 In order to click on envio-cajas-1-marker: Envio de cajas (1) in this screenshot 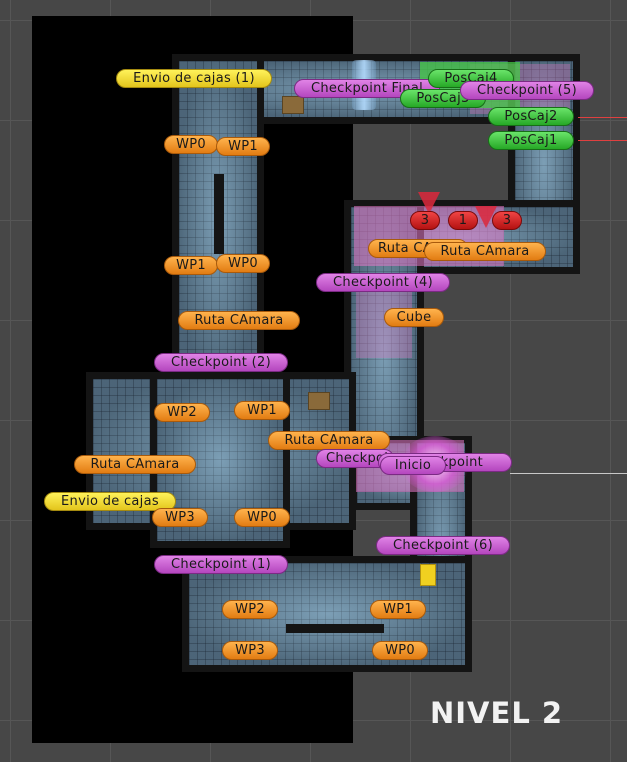, I will do `click(194, 78)`.